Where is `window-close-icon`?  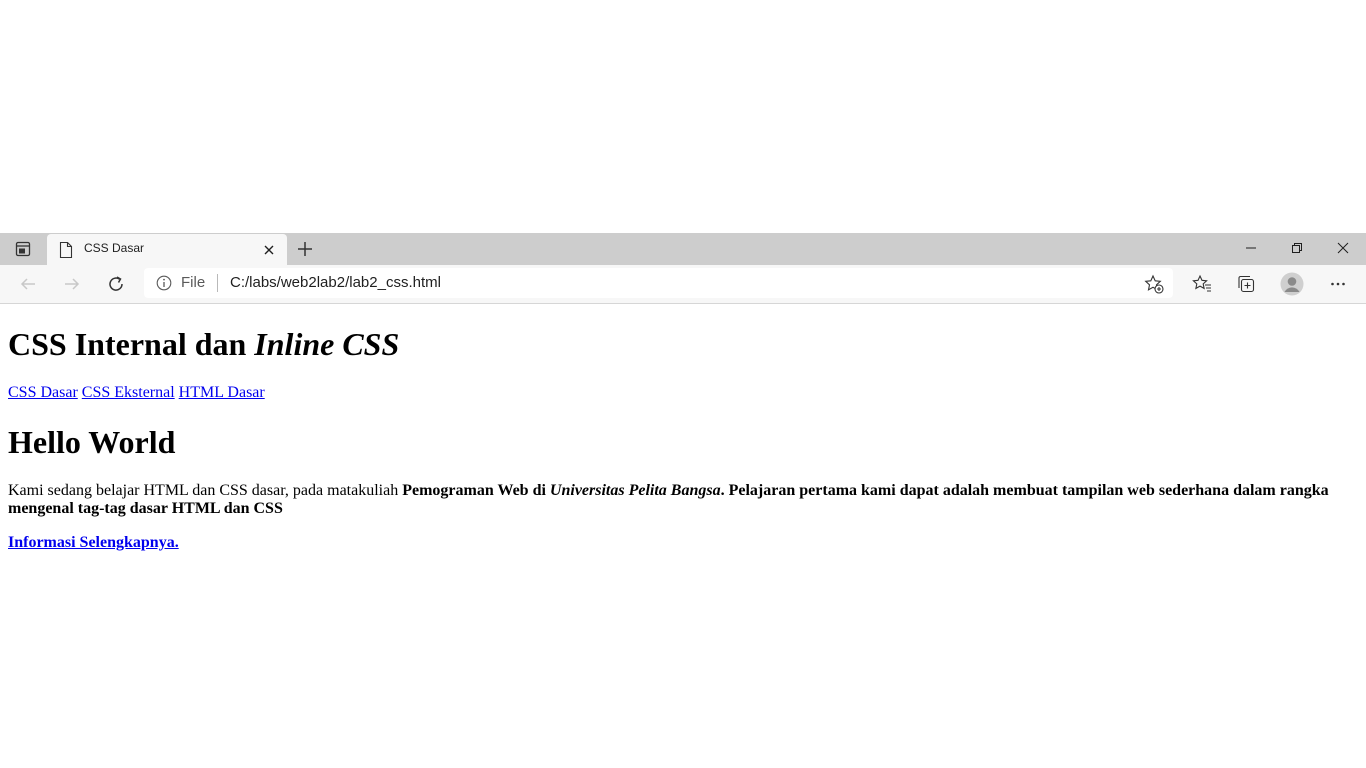
window-close-icon is located at coordinates (1343, 248).